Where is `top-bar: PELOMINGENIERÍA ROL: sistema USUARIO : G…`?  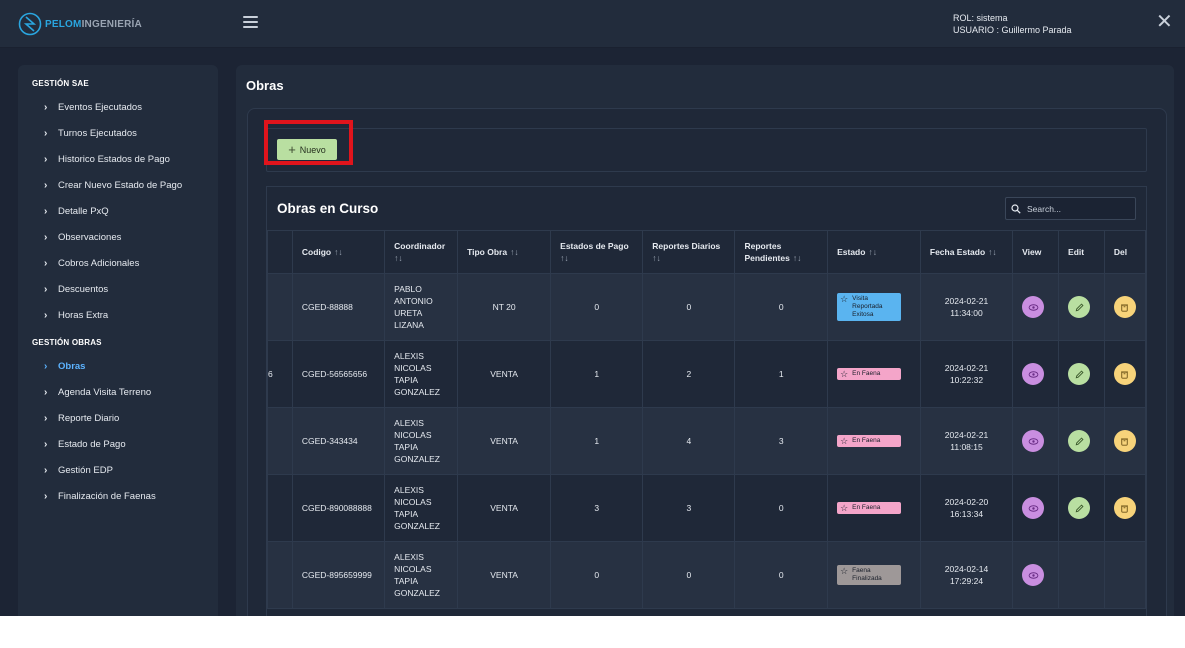 top-bar: PELOMINGENIERÍA ROL: sistema USUARIO : G… is located at coordinates (592, 24).